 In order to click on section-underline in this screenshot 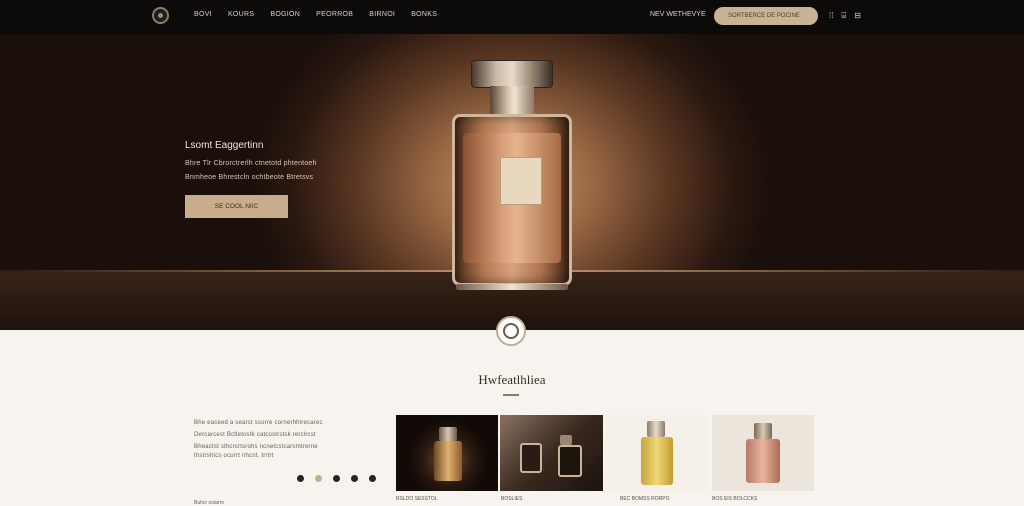, I will do `click(511, 395)`.